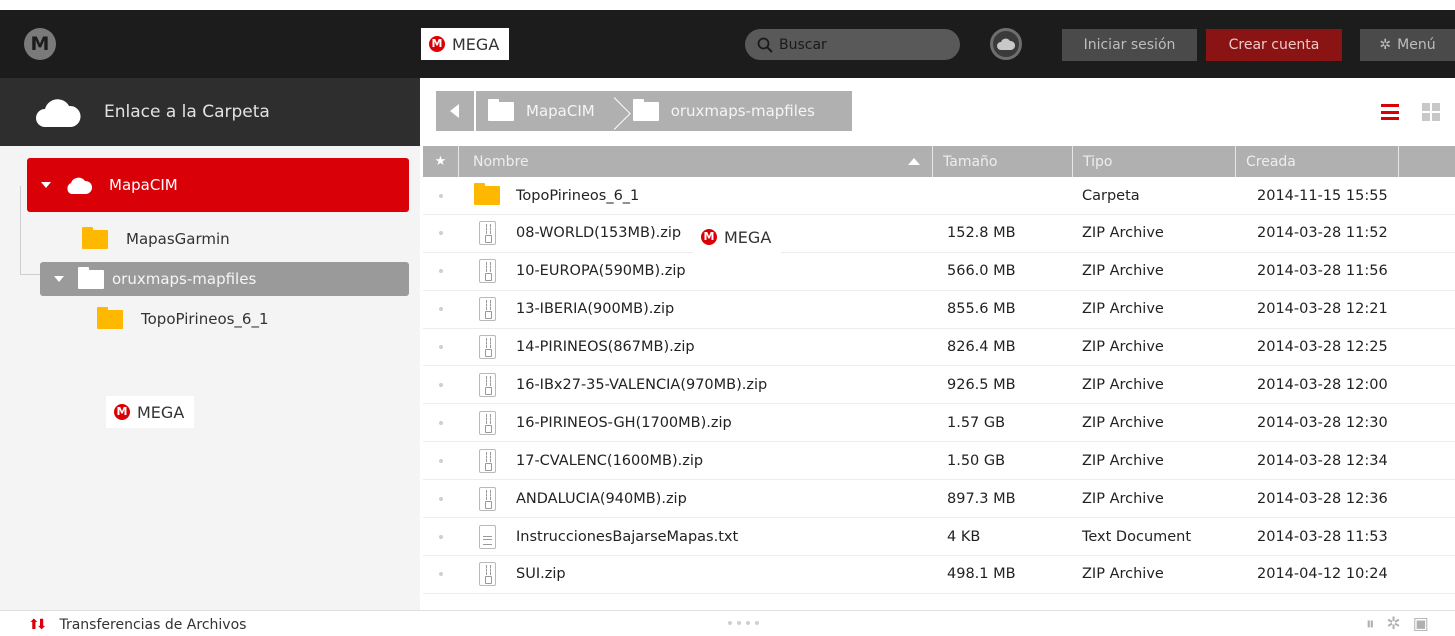  Describe the element at coordinates (501, 161) in the screenshot. I see `column-header-label: Nombre` at that location.